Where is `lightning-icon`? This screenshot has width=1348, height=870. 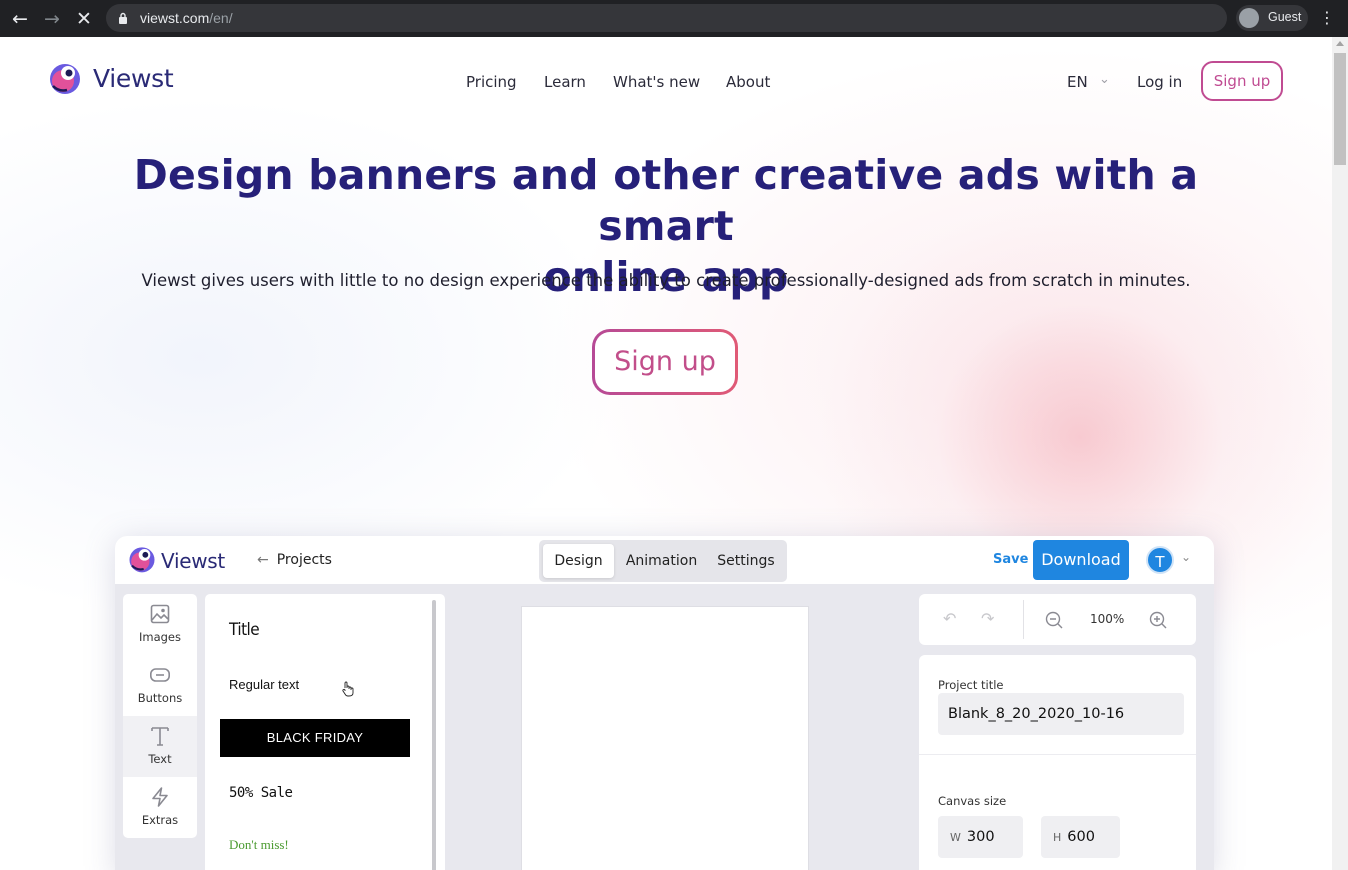
lightning-icon is located at coordinates (160, 797).